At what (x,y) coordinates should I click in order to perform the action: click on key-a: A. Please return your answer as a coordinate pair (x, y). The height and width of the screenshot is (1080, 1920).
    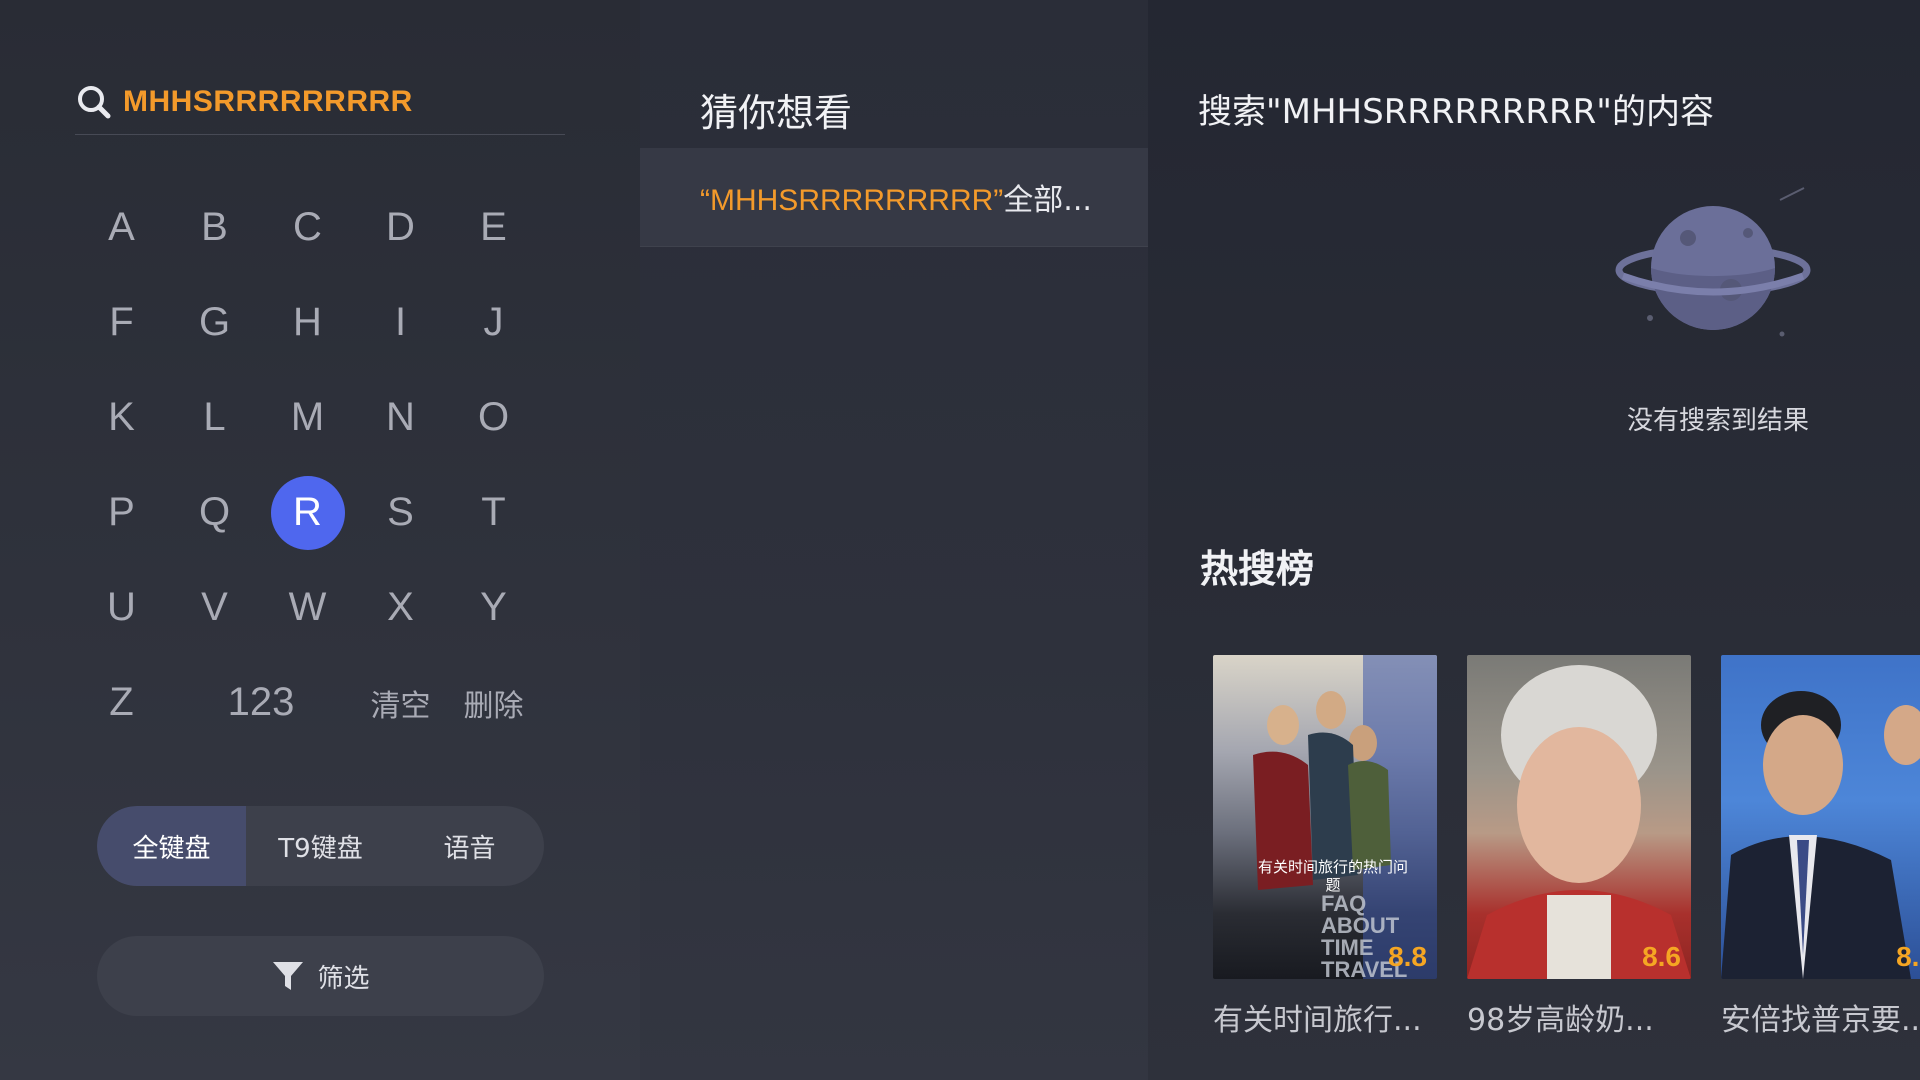
    Looking at the image, I should click on (121, 228).